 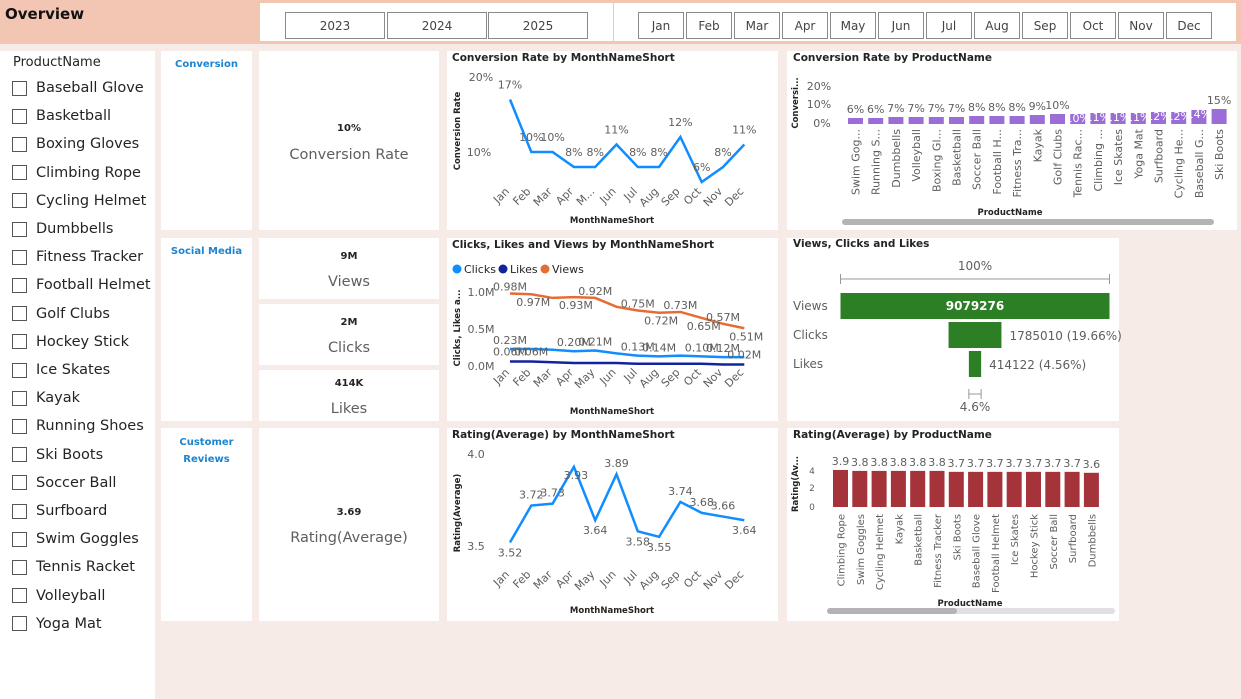 I want to click on data-label: 9%, so click(x=1037, y=106).